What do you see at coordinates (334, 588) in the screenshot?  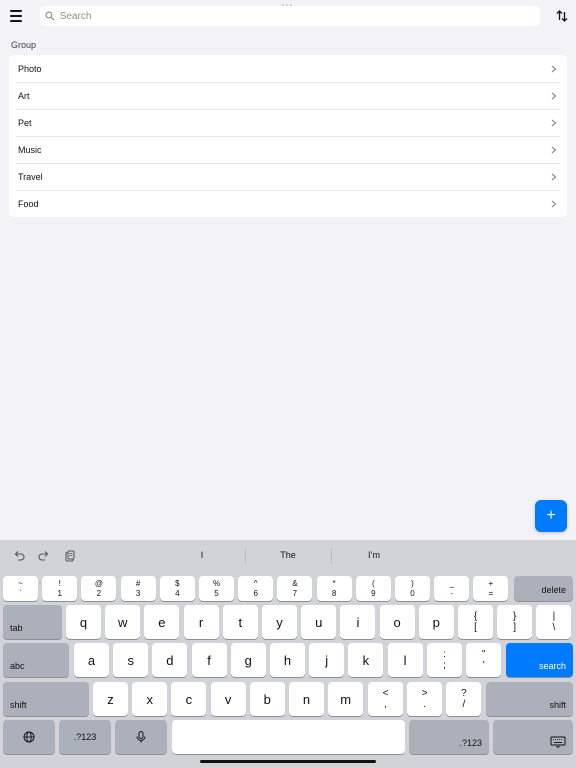 I see `key-number-8: * 8` at bounding box center [334, 588].